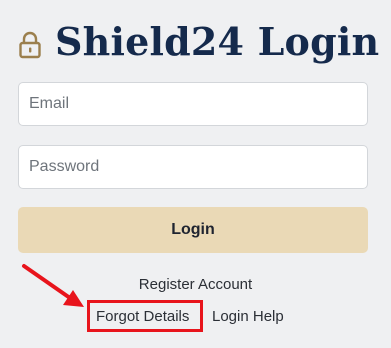 This screenshot has width=391, height=348. What do you see at coordinates (217, 41) in the screenshot?
I see `page-title: Shield24 Login` at bounding box center [217, 41].